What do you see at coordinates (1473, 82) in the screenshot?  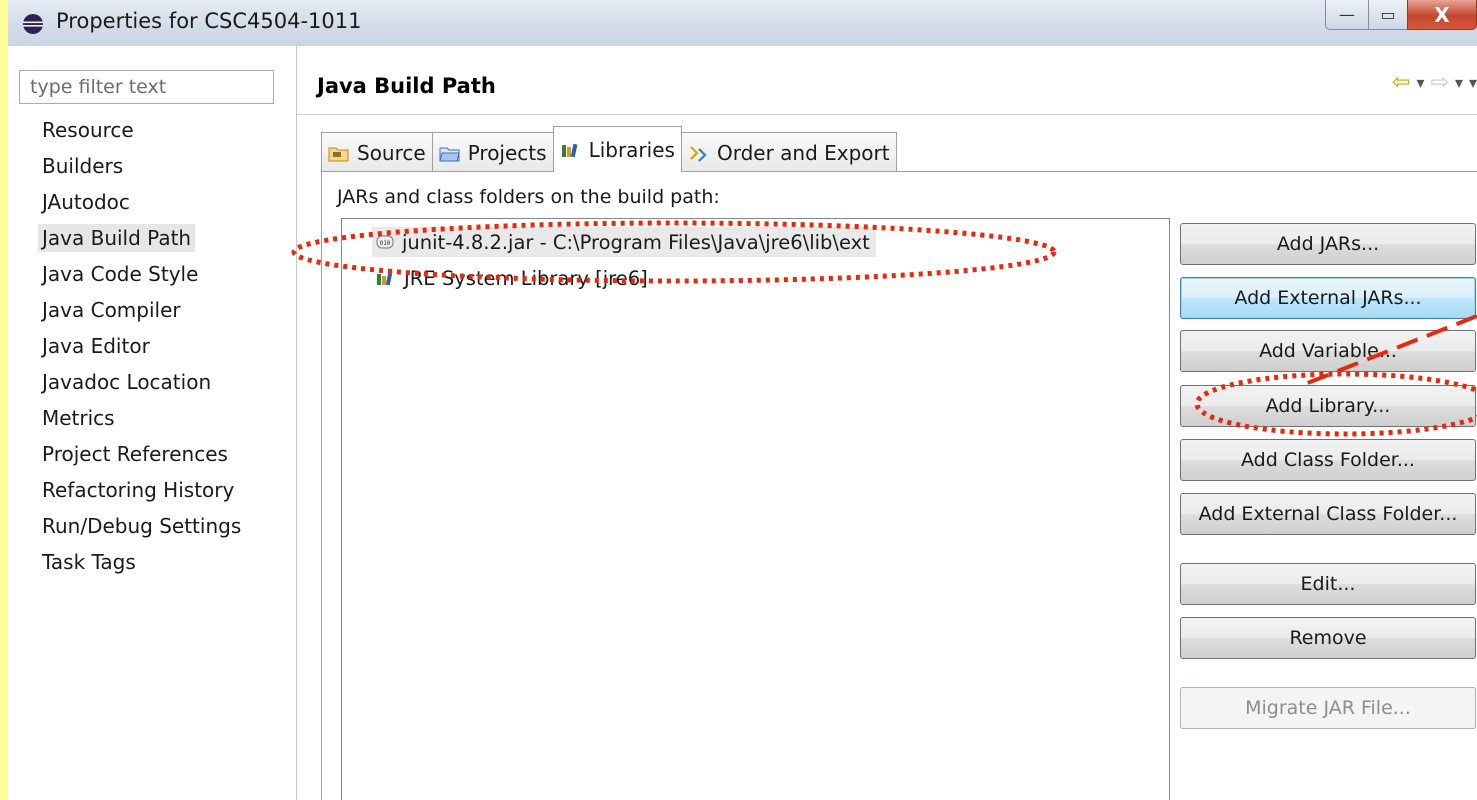 I see `view-menu-chevron-icon: ▾` at bounding box center [1473, 82].